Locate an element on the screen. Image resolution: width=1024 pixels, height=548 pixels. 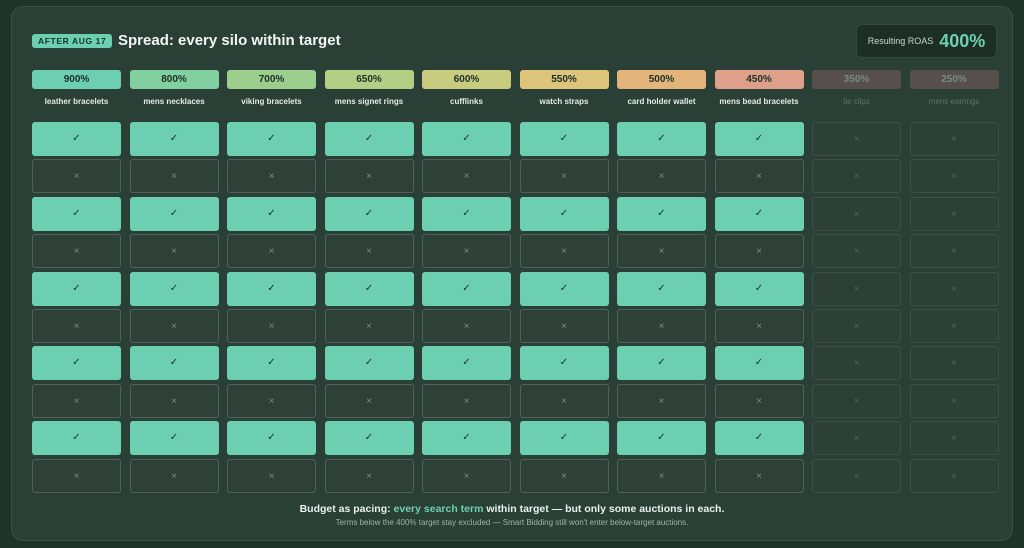
silo-column: 350% tie clips × × × × × × × × × × is located at coordinates (856, 281).